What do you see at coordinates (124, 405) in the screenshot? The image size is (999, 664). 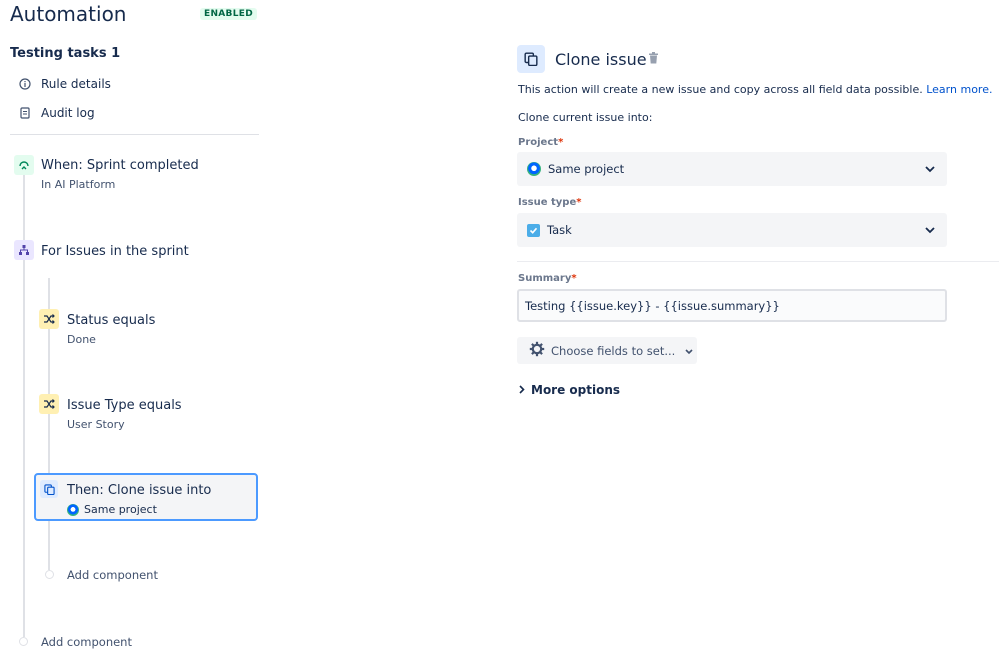 I see `condition-title: Issue Type equals` at bounding box center [124, 405].